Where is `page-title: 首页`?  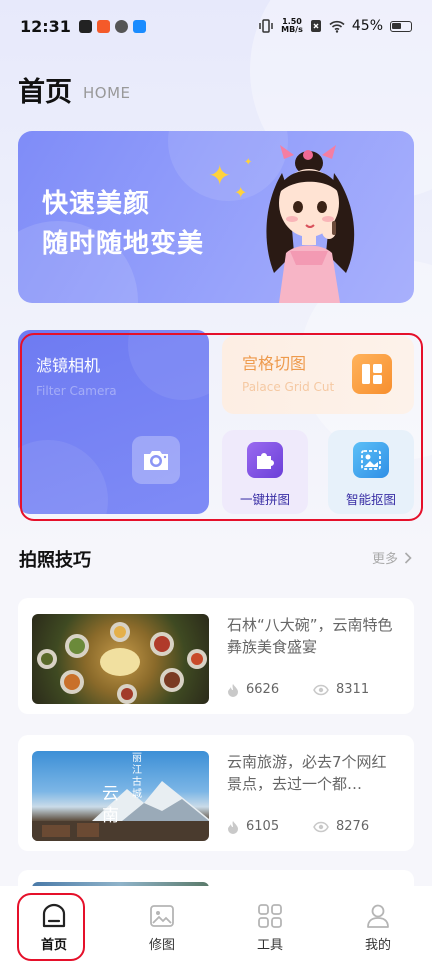 page-title: 首页 is located at coordinates (45, 92).